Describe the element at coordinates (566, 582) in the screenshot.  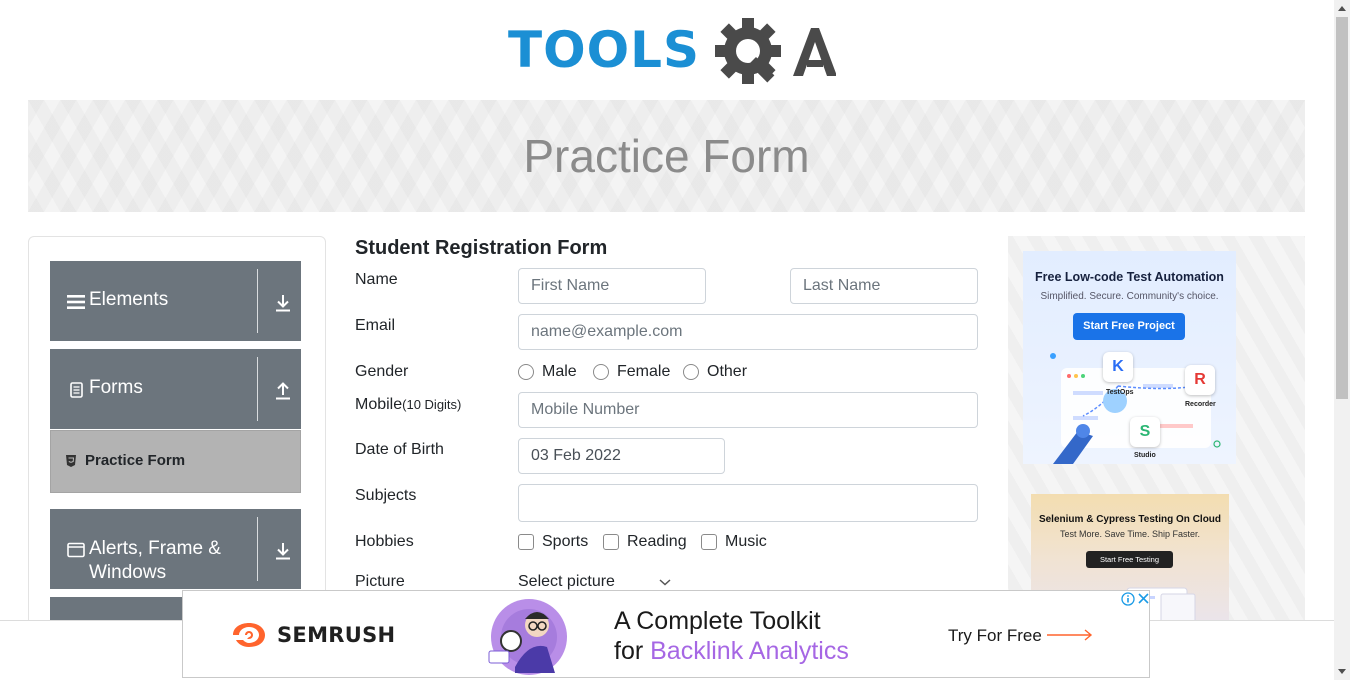
I see `select-picture-button: Select picture` at that location.